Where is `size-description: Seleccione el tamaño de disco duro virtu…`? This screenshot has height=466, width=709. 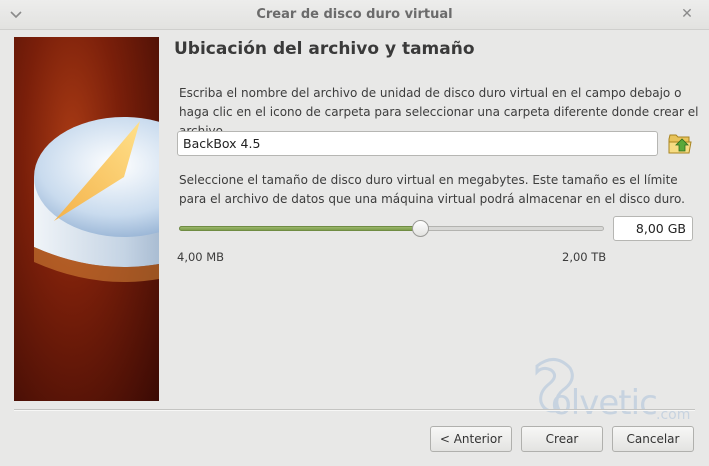 size-description: Seleccione el tamaño de disco duro virtu… is located at coordinates (432, 189).